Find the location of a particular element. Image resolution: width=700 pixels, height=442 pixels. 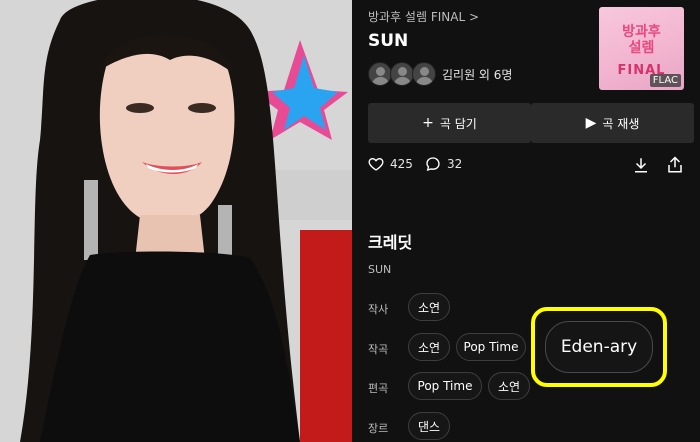

like-button: 425 is located at coordinates (390, 164).